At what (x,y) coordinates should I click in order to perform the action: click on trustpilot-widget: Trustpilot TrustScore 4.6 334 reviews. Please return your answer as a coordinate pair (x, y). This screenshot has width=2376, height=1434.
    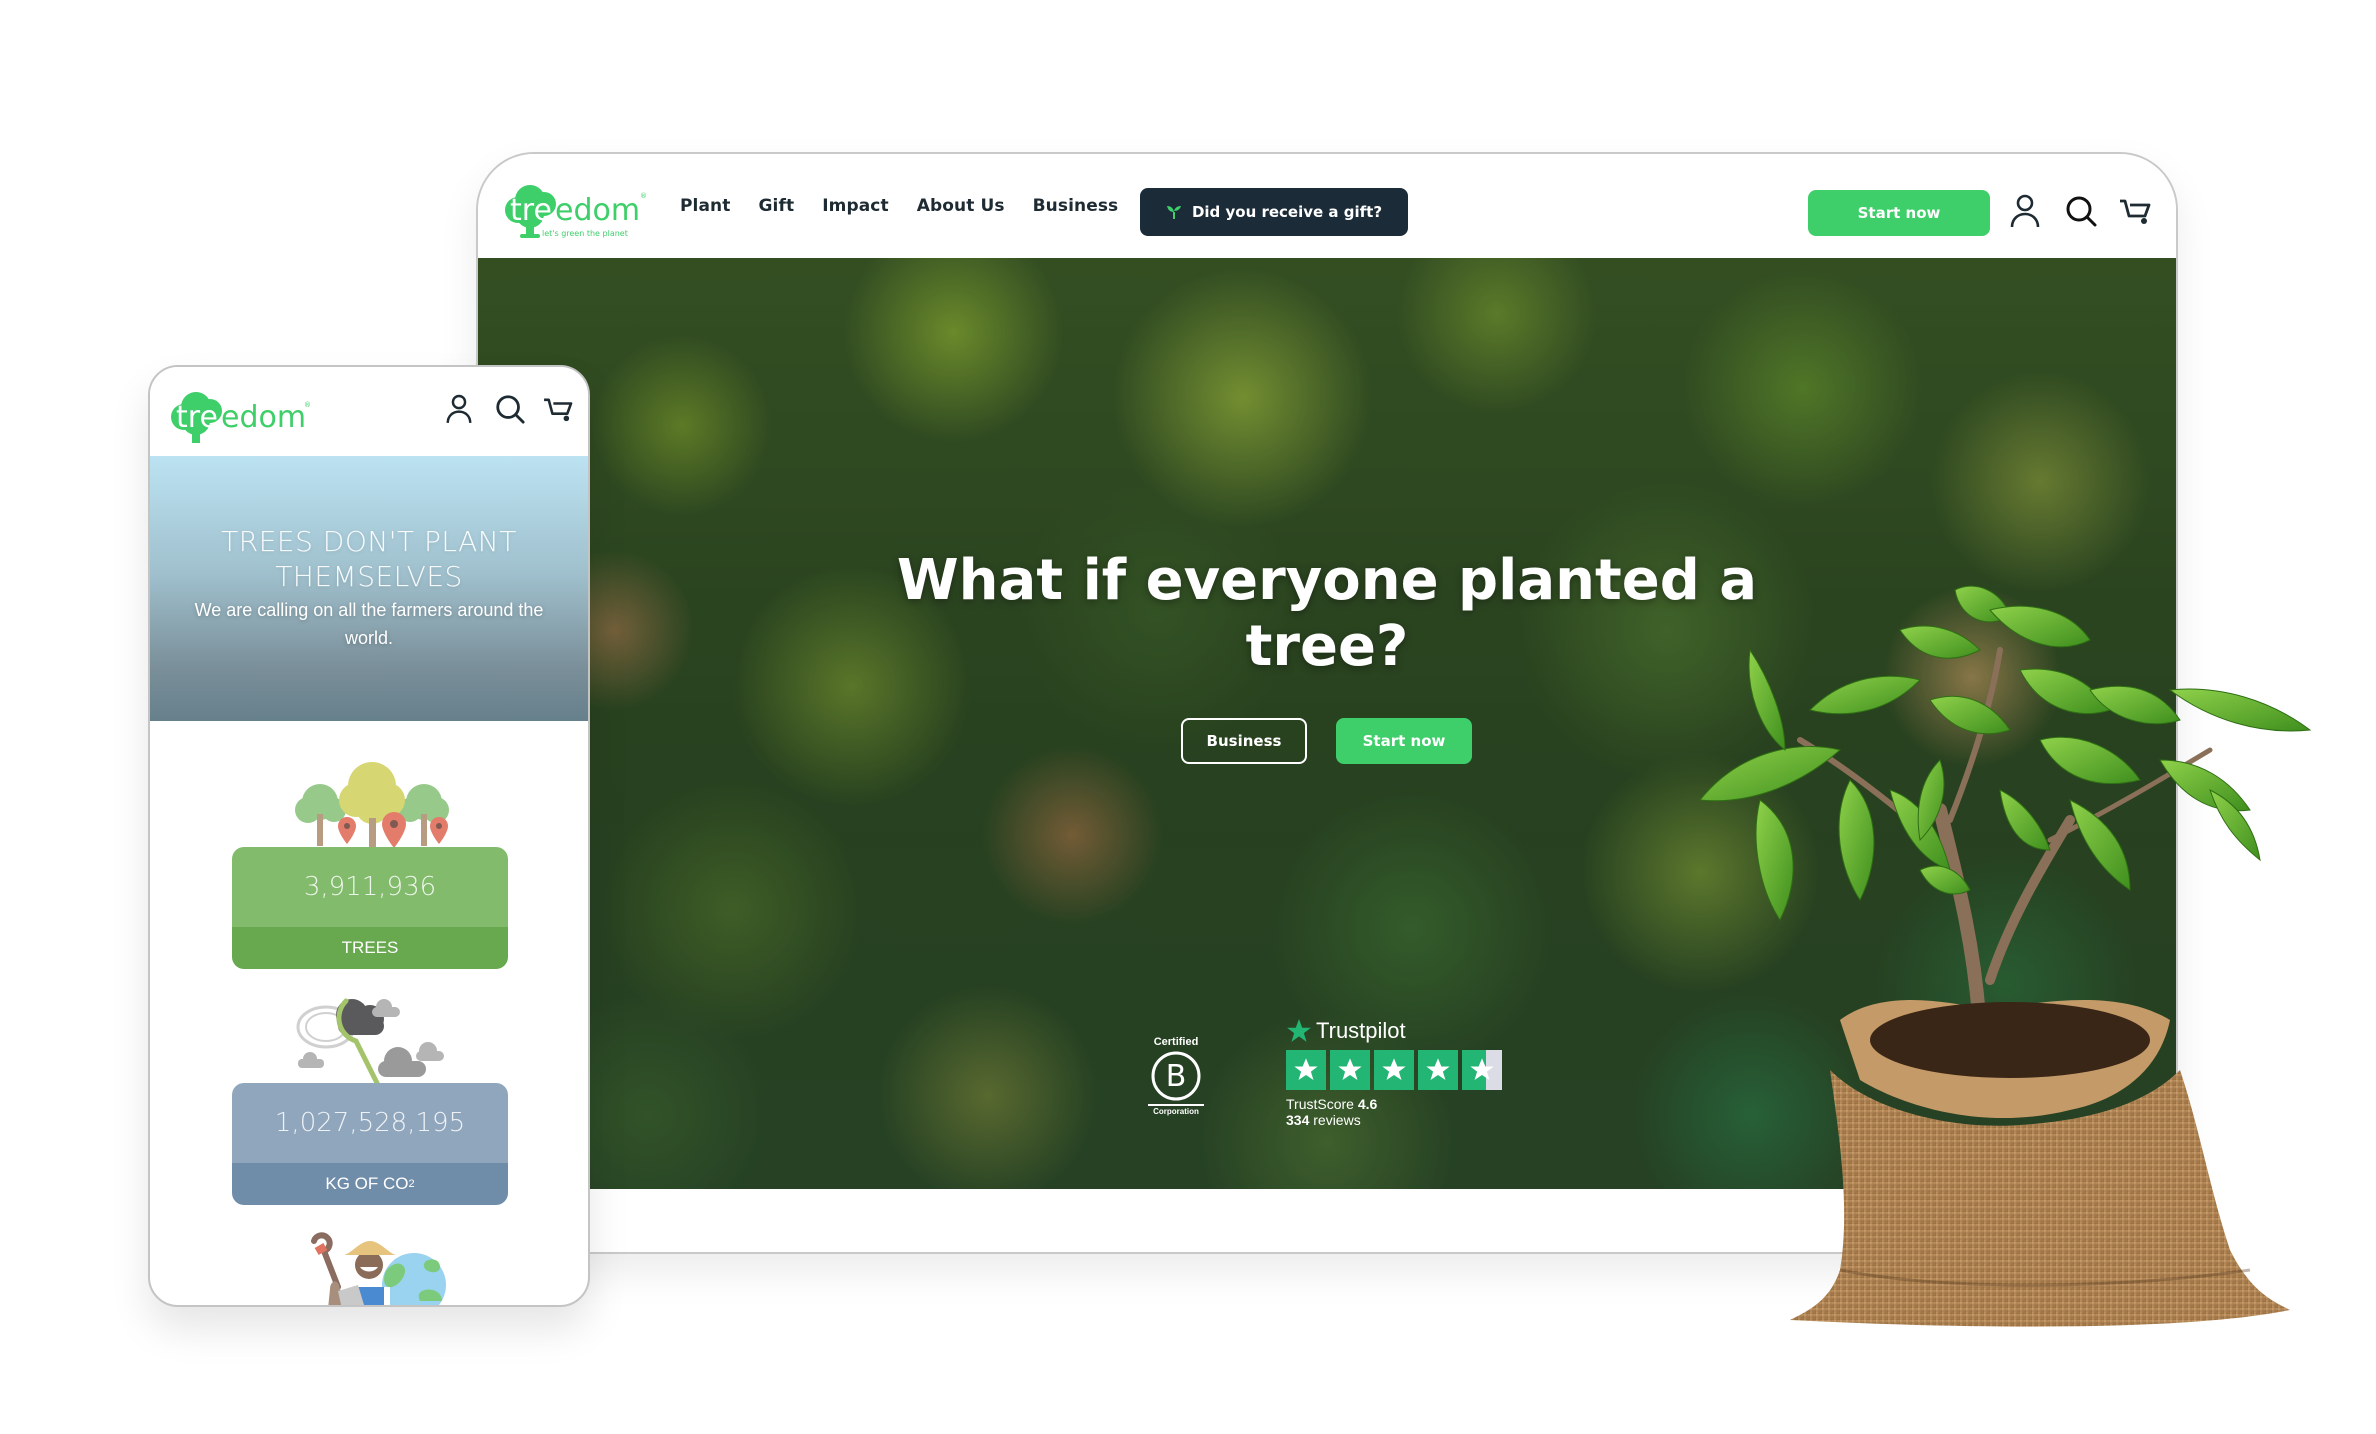
    Looking at the image, I should click on (1401, 1078).